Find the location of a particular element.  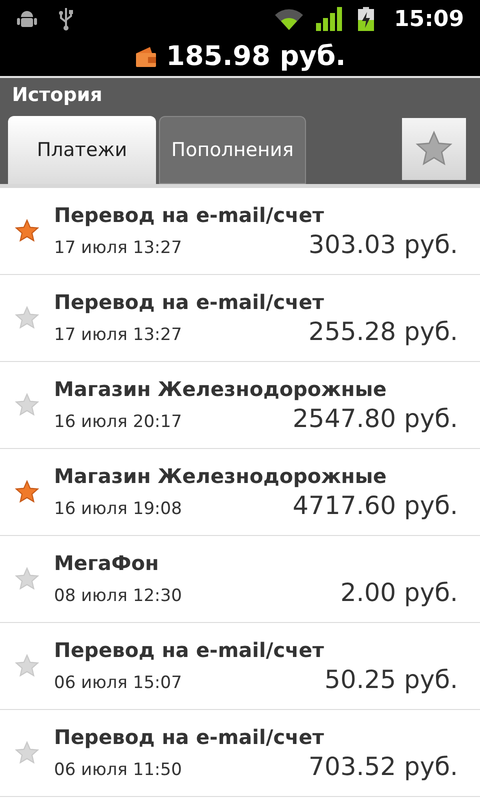

wifi-icon is located at coordinates (289, 19).